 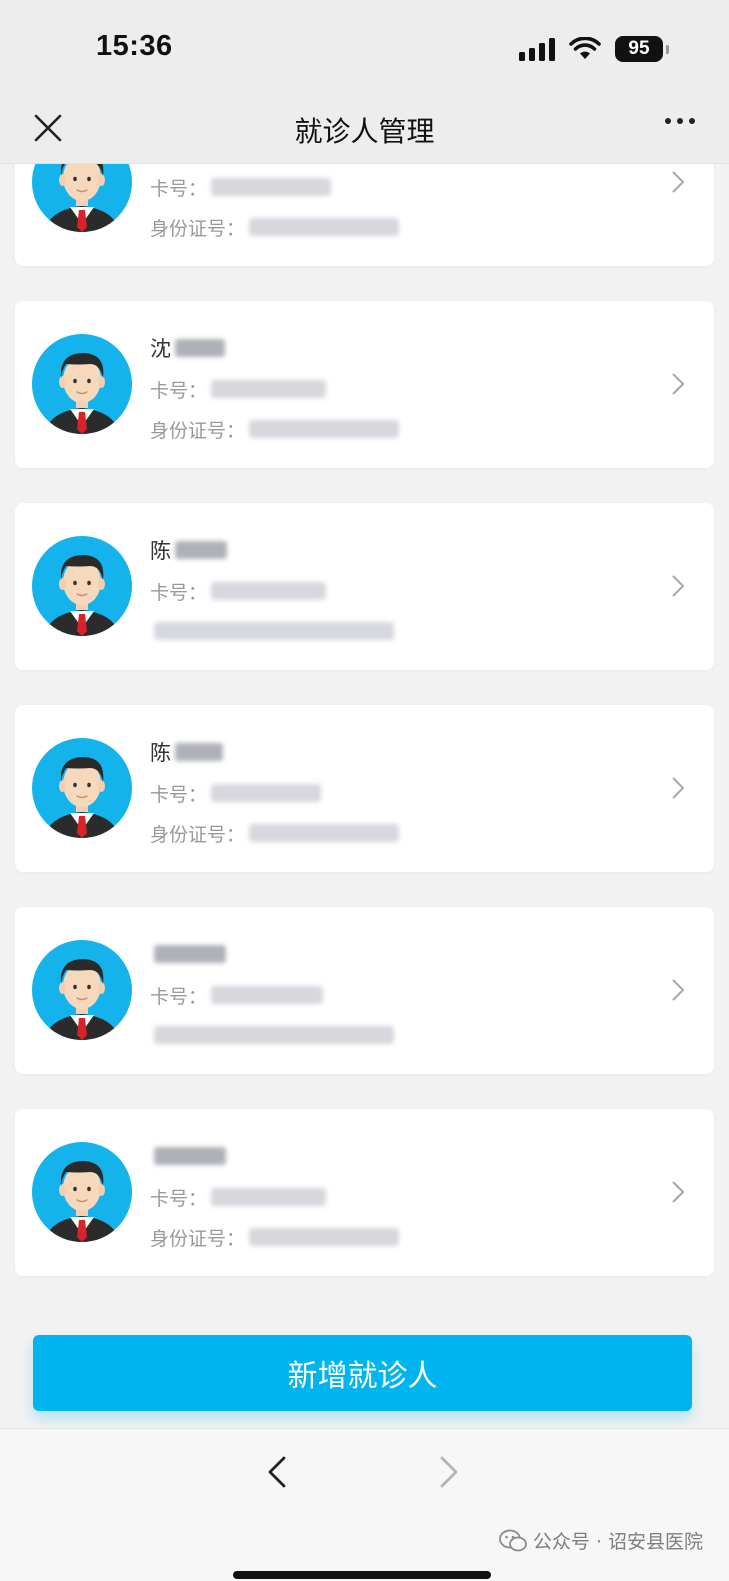 I want to click on home-indicator, so click(x=362, y=1575).